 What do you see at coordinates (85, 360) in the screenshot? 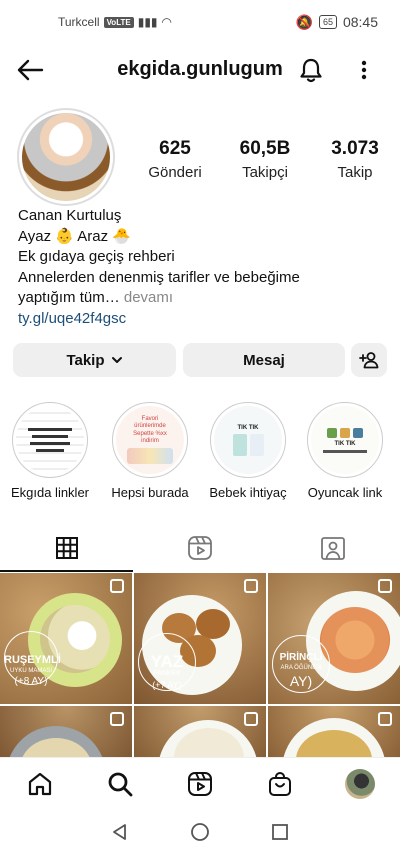
I see `following-button-label: Takip` at bounding box center [85, 360].